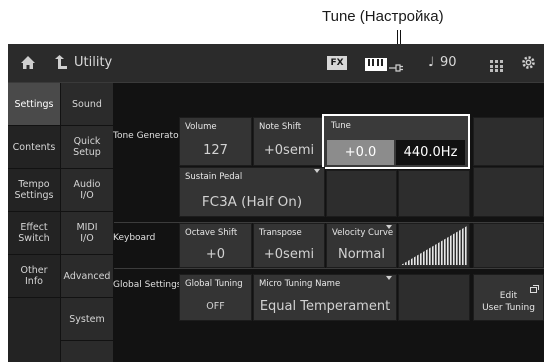 The image size is (546, 364). I want to click on tune-cent-value: +0.0, so click(360, 152).